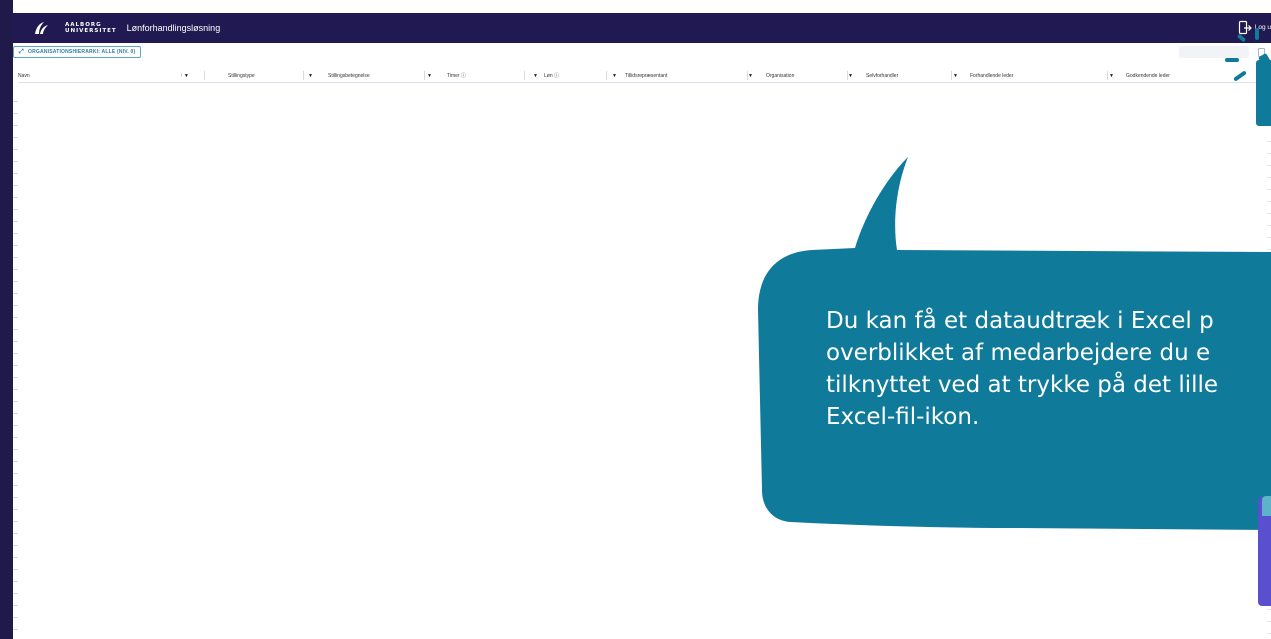 This screenshot has height=639, width=1271. What do you see at coordinates (903, 417) in the screenshot?
I see `tooltip-line: Excel-fil-ikon.` at bounding box center [903, 417].